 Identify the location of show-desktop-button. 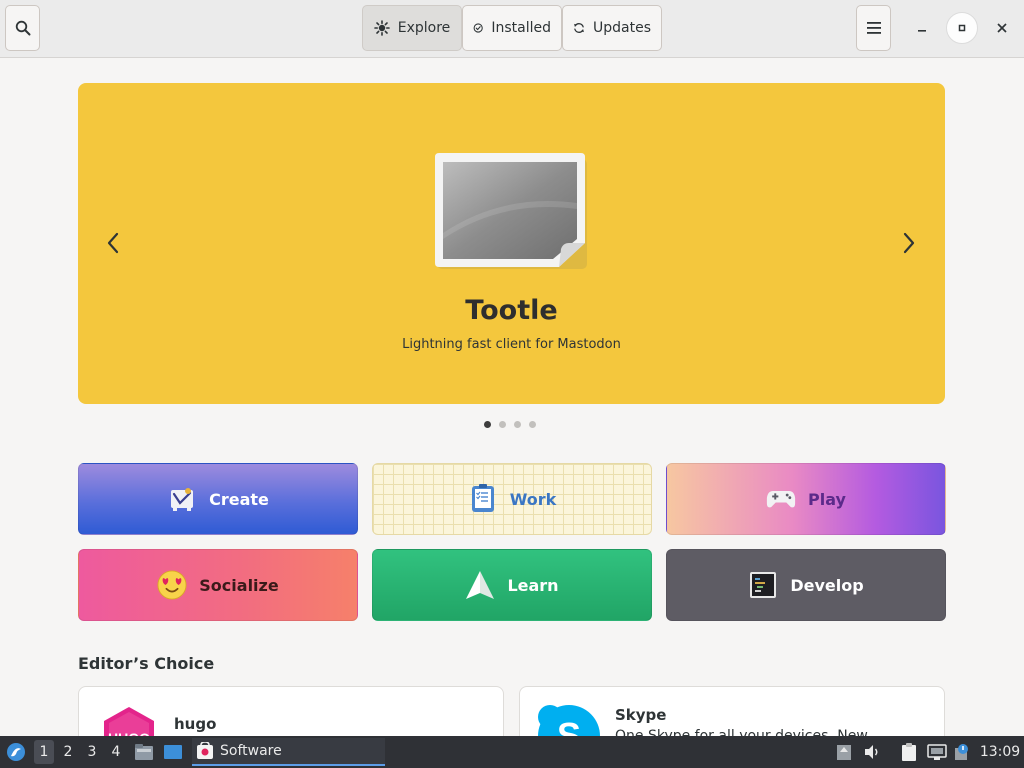
(173, 752).